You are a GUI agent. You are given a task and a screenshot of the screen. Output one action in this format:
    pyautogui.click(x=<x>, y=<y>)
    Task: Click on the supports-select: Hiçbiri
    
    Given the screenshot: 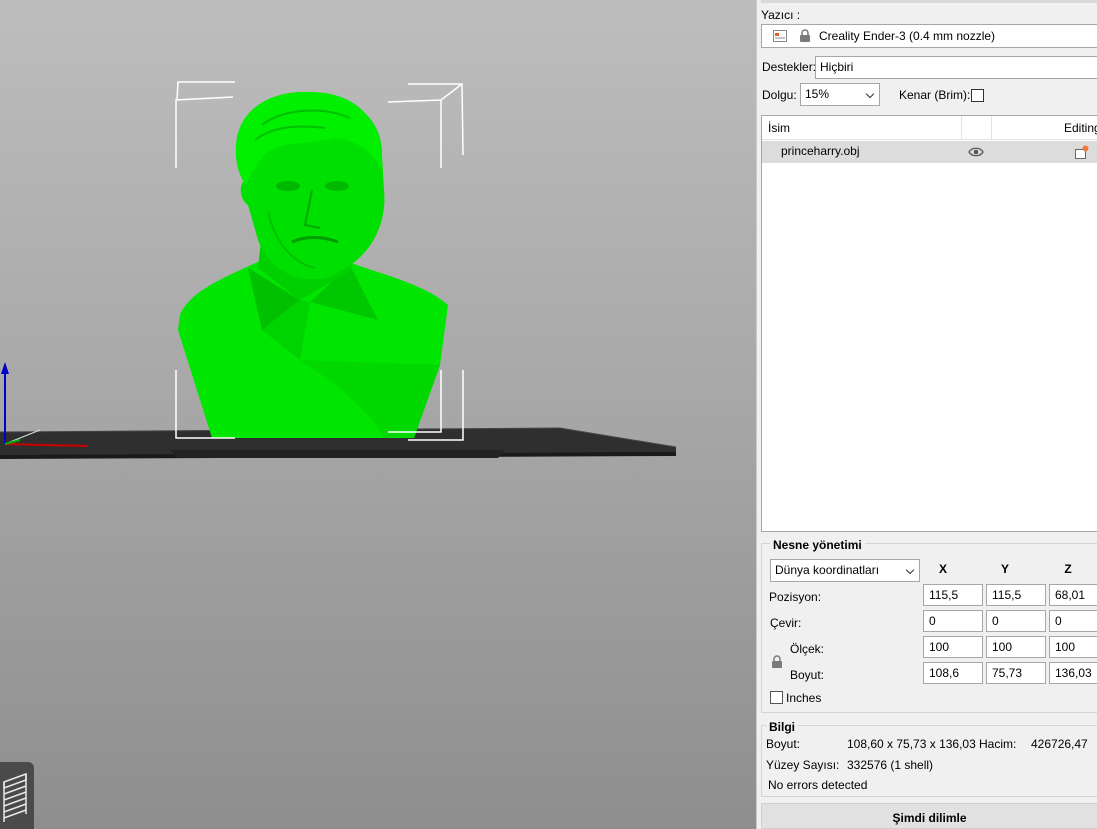 What is the action you would take?
    pyautogui.click(x=956, y=67)
    